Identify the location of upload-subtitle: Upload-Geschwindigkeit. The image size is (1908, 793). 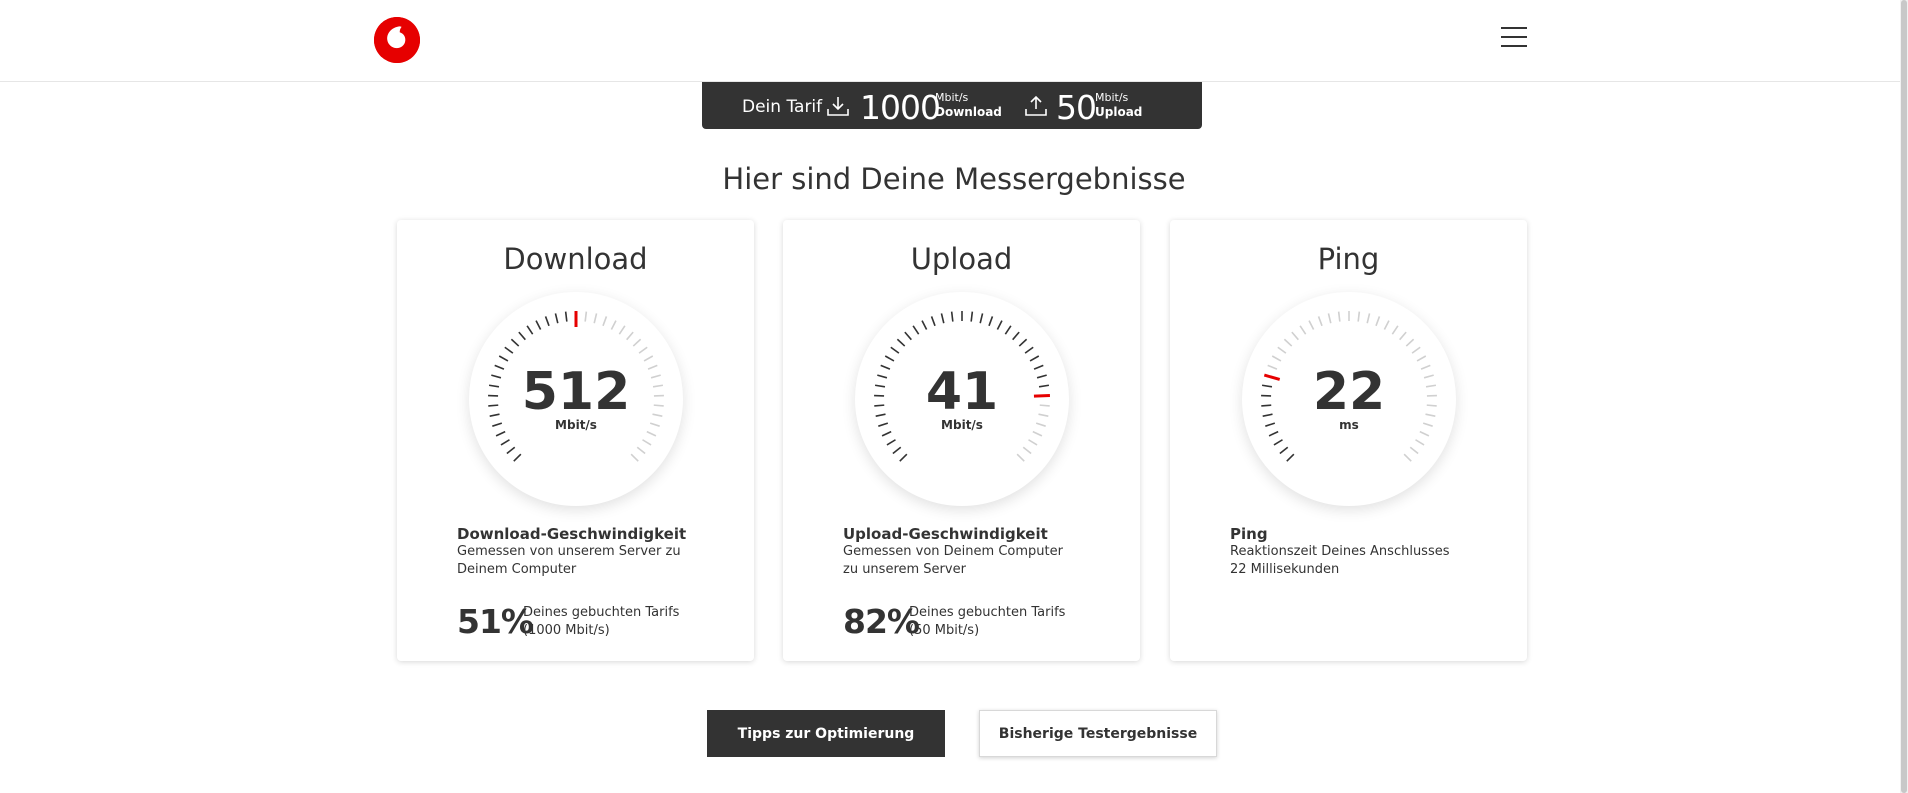
(945, 534).